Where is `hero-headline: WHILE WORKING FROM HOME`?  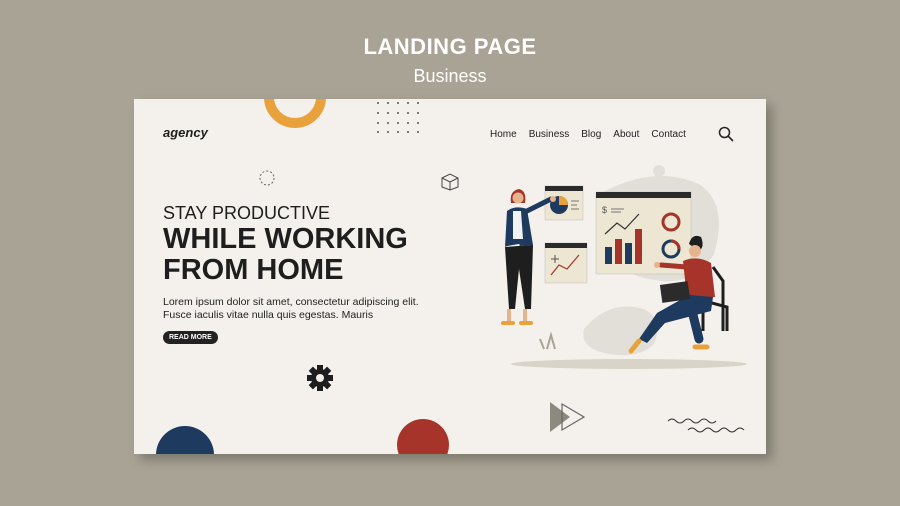
hero-headline: WHILE WORKING FROM HOME is located at coordinates (285, 254).